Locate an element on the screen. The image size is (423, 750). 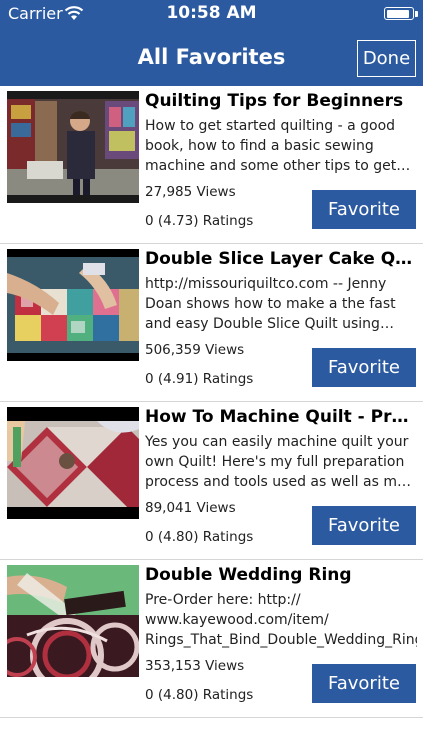
video-title: Quilting Tips for Beginners is located at coordinates (281, 101).